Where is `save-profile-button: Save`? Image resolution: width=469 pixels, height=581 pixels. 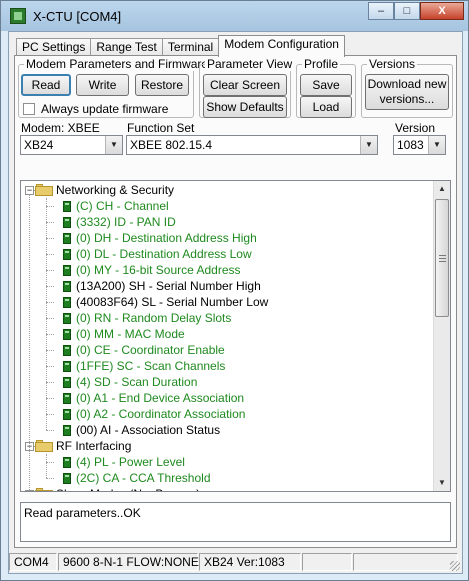 save-profile-button: Save is located at coordinates (326, 85).